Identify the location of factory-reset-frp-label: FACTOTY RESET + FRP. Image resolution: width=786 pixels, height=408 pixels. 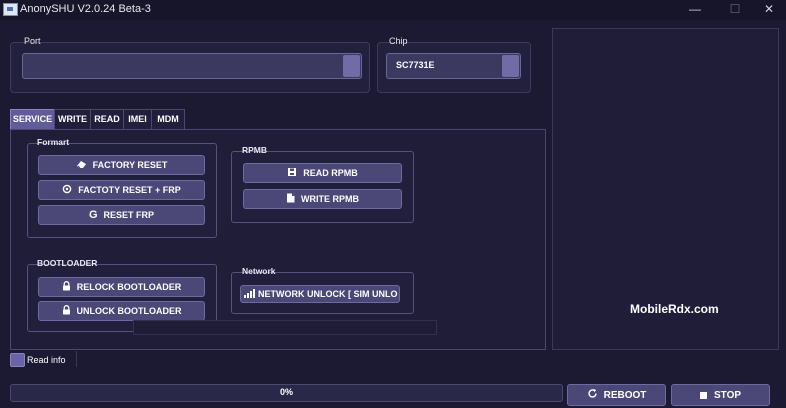
(129, 190).